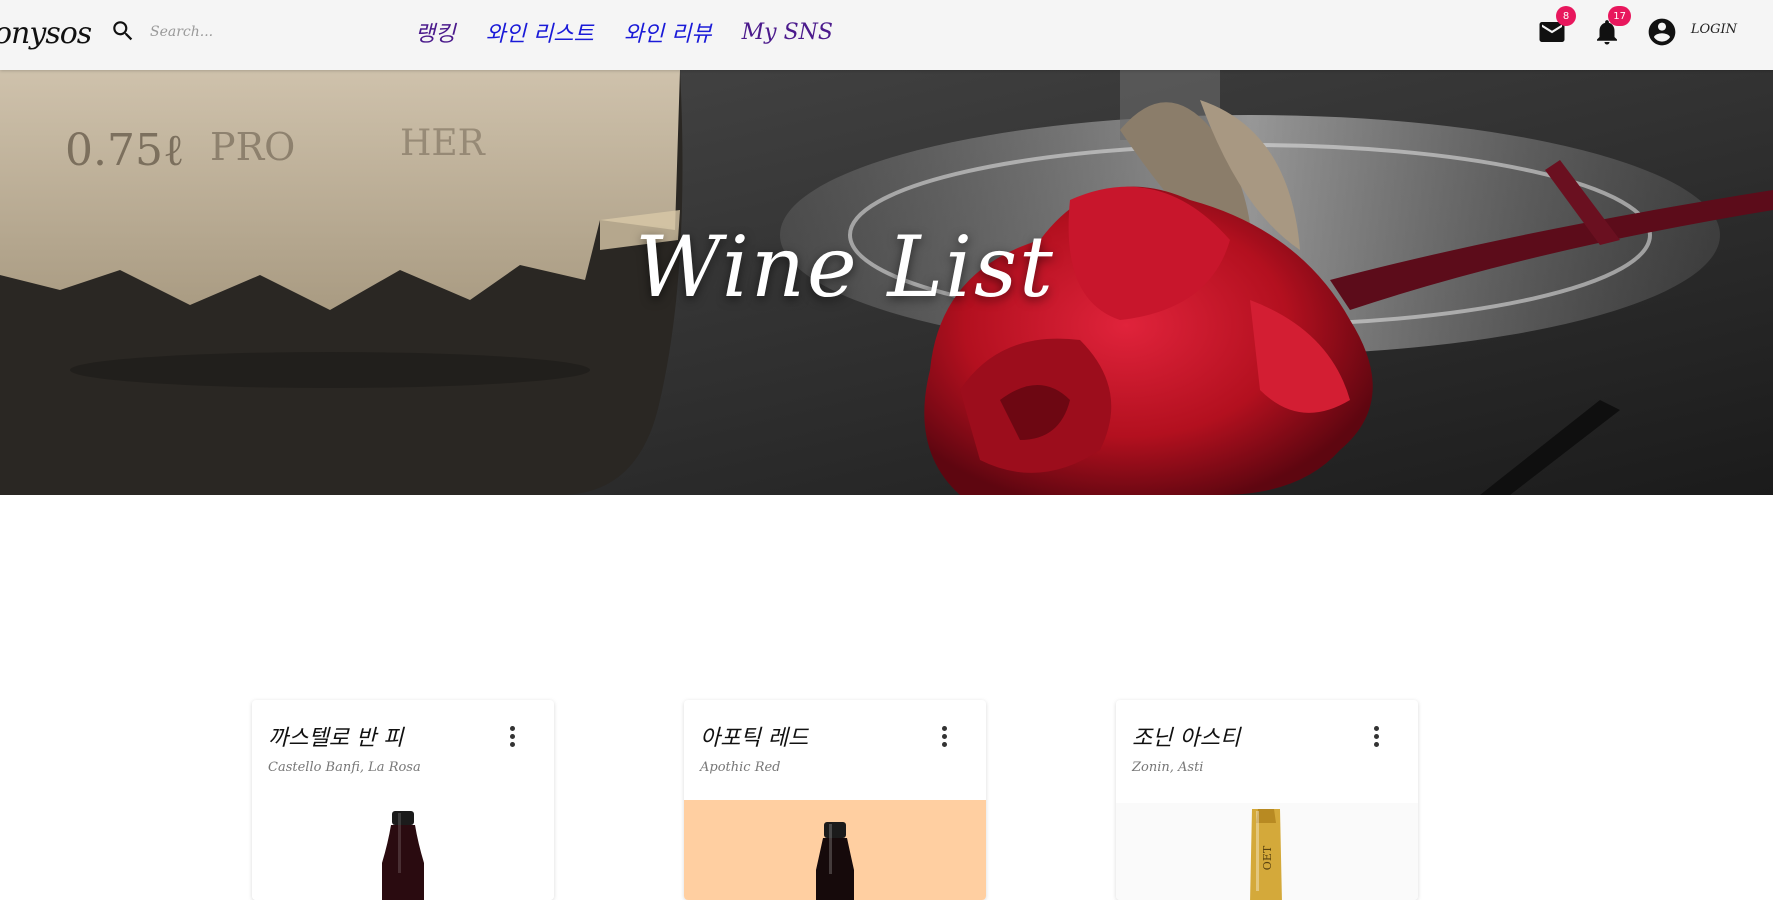  What do you see at coordinates (740, 767) in the screenshot?
I see `wine-card-subtitle: Apothic Red` at bounding box center [740, 767].